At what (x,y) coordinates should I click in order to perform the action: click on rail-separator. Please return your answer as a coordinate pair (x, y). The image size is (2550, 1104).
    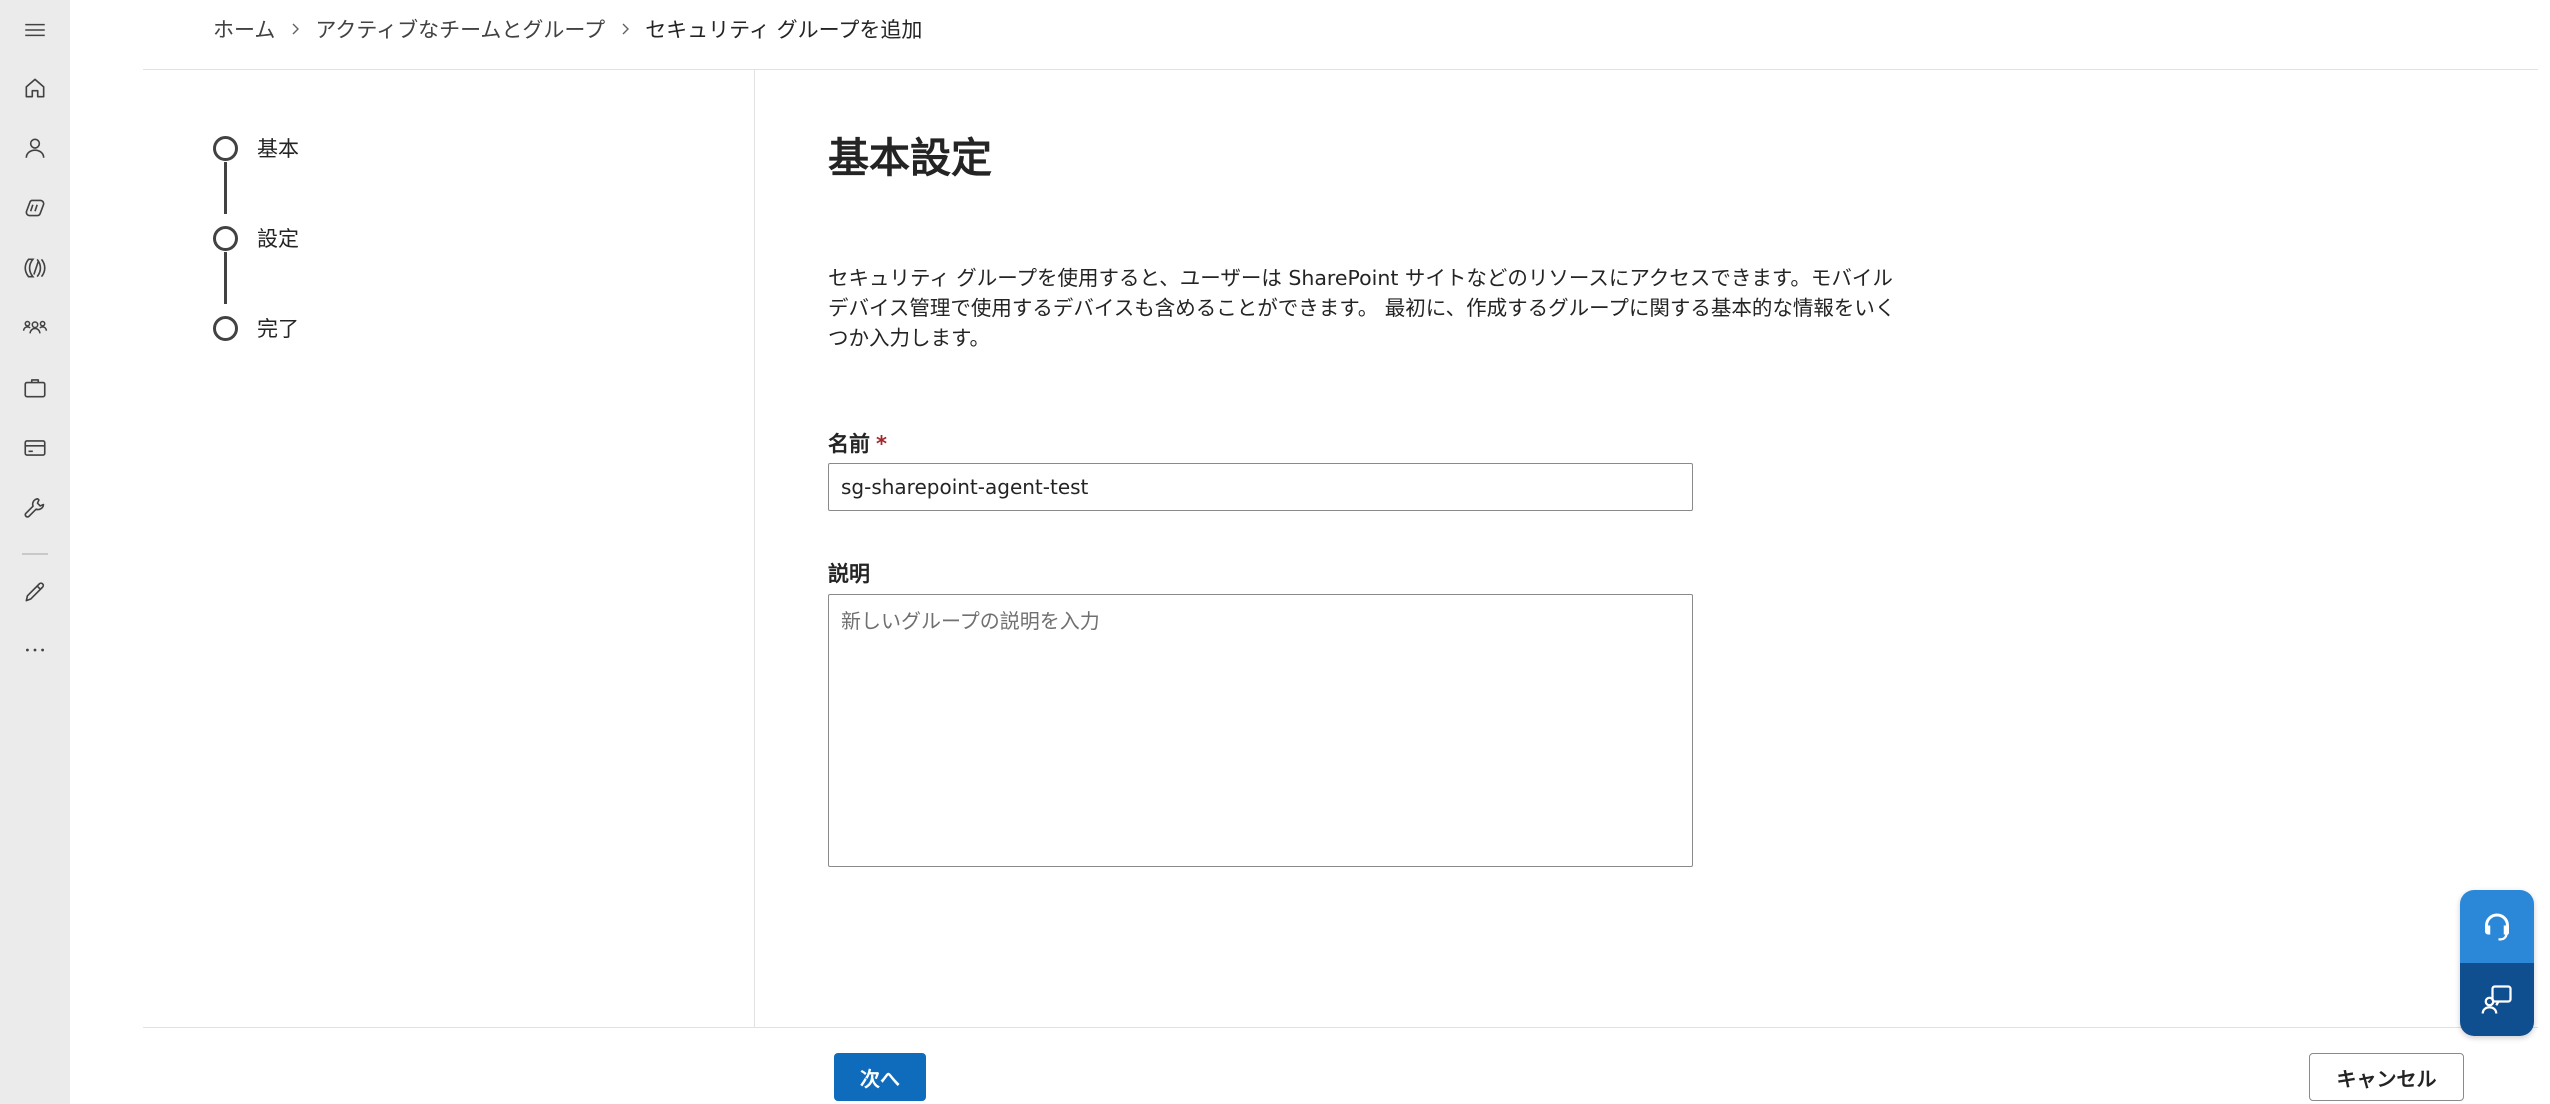
    Looking at the image, I should click on (35, 554).